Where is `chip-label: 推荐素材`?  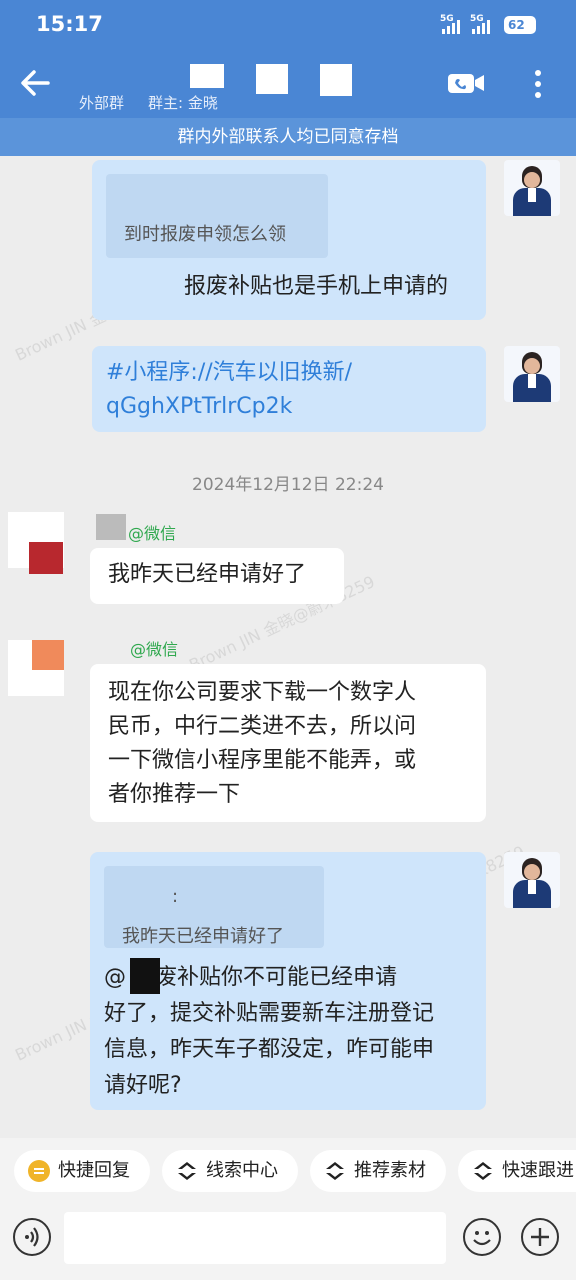 chip-label: 推荐素材 is located at coordinates (390, 1170).